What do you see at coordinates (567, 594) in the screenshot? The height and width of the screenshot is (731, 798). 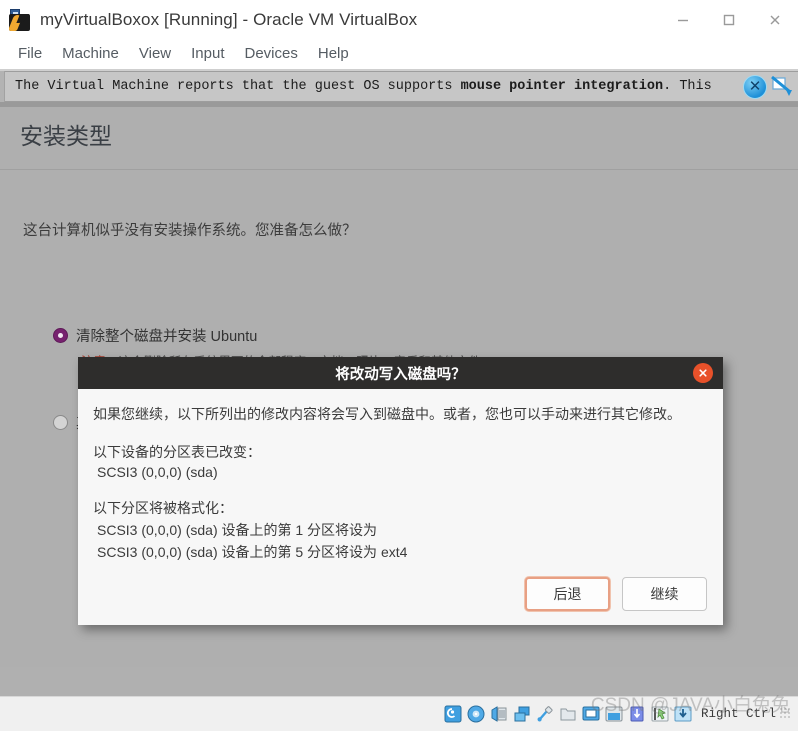 I see `back-button: 后退` at bounding box center [567, 594].